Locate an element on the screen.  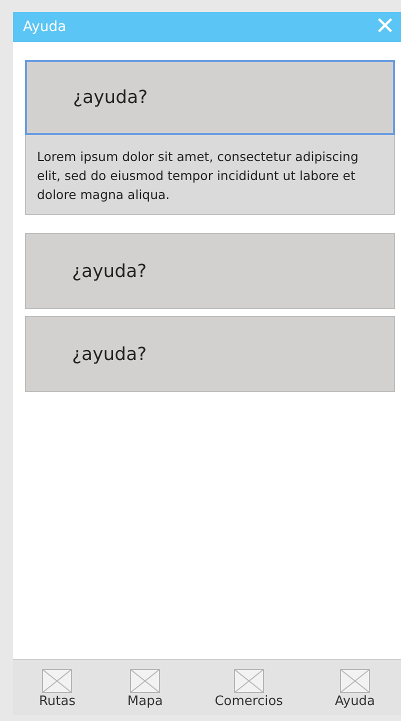
nav-tab: Rutas is located at coordinates (57, 689).